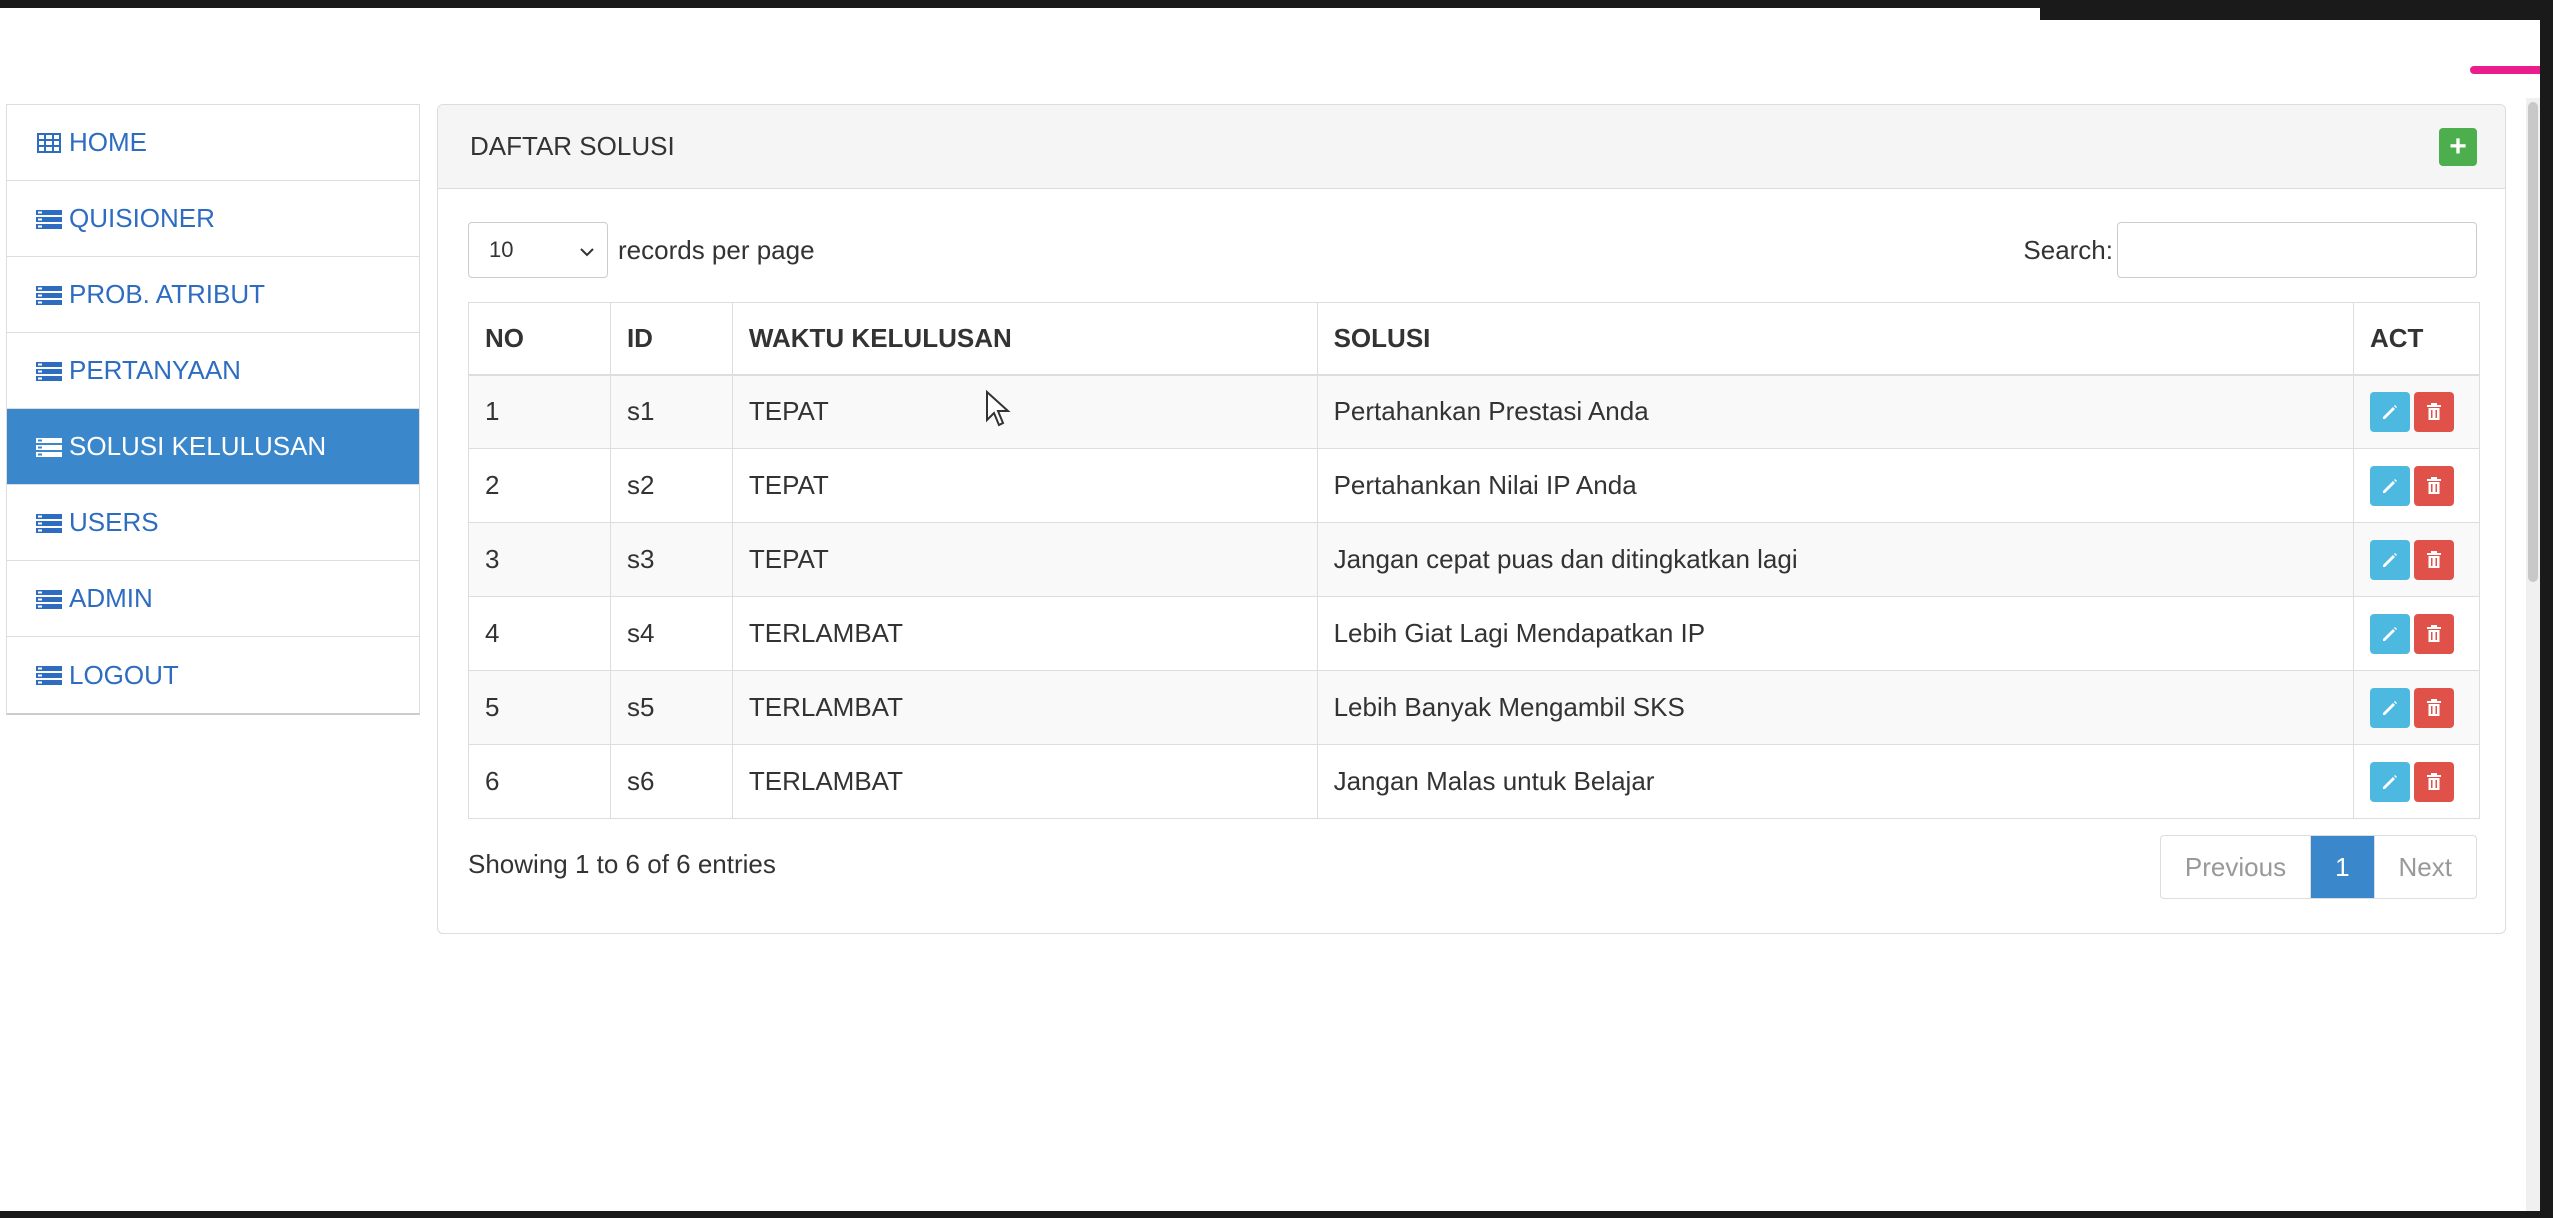 The width and height of the screenshot is (2553, 1218). What do you see at coordinates (1835, 411) in the screenshot?
I see `cell-solusi: Pertahankan Prestasi Anda` at bounding box center [1835, 411].